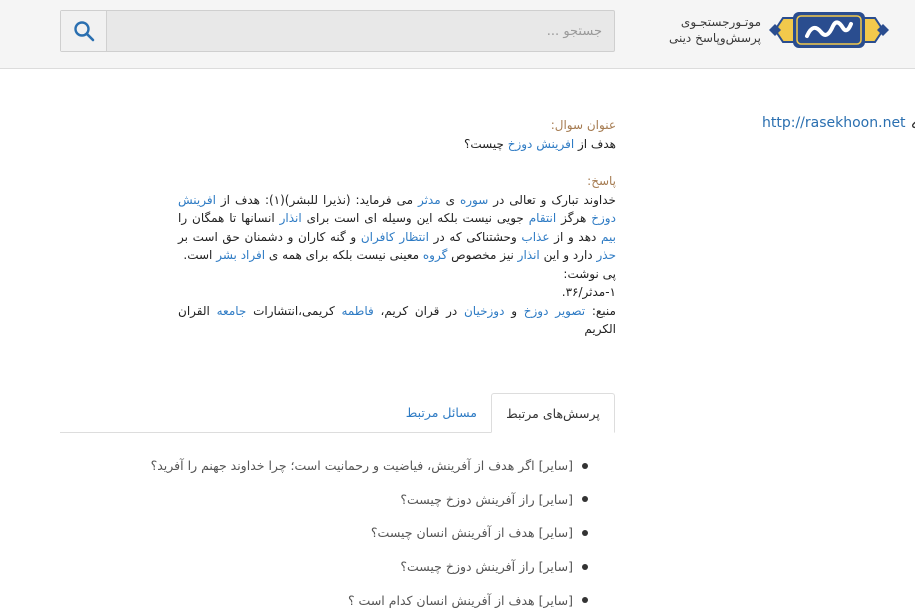 The image size is (915, 616). What do you see at coordinates (829, 30) in the screenshot?
I see `site-logo` at bounding box center [829, 30].